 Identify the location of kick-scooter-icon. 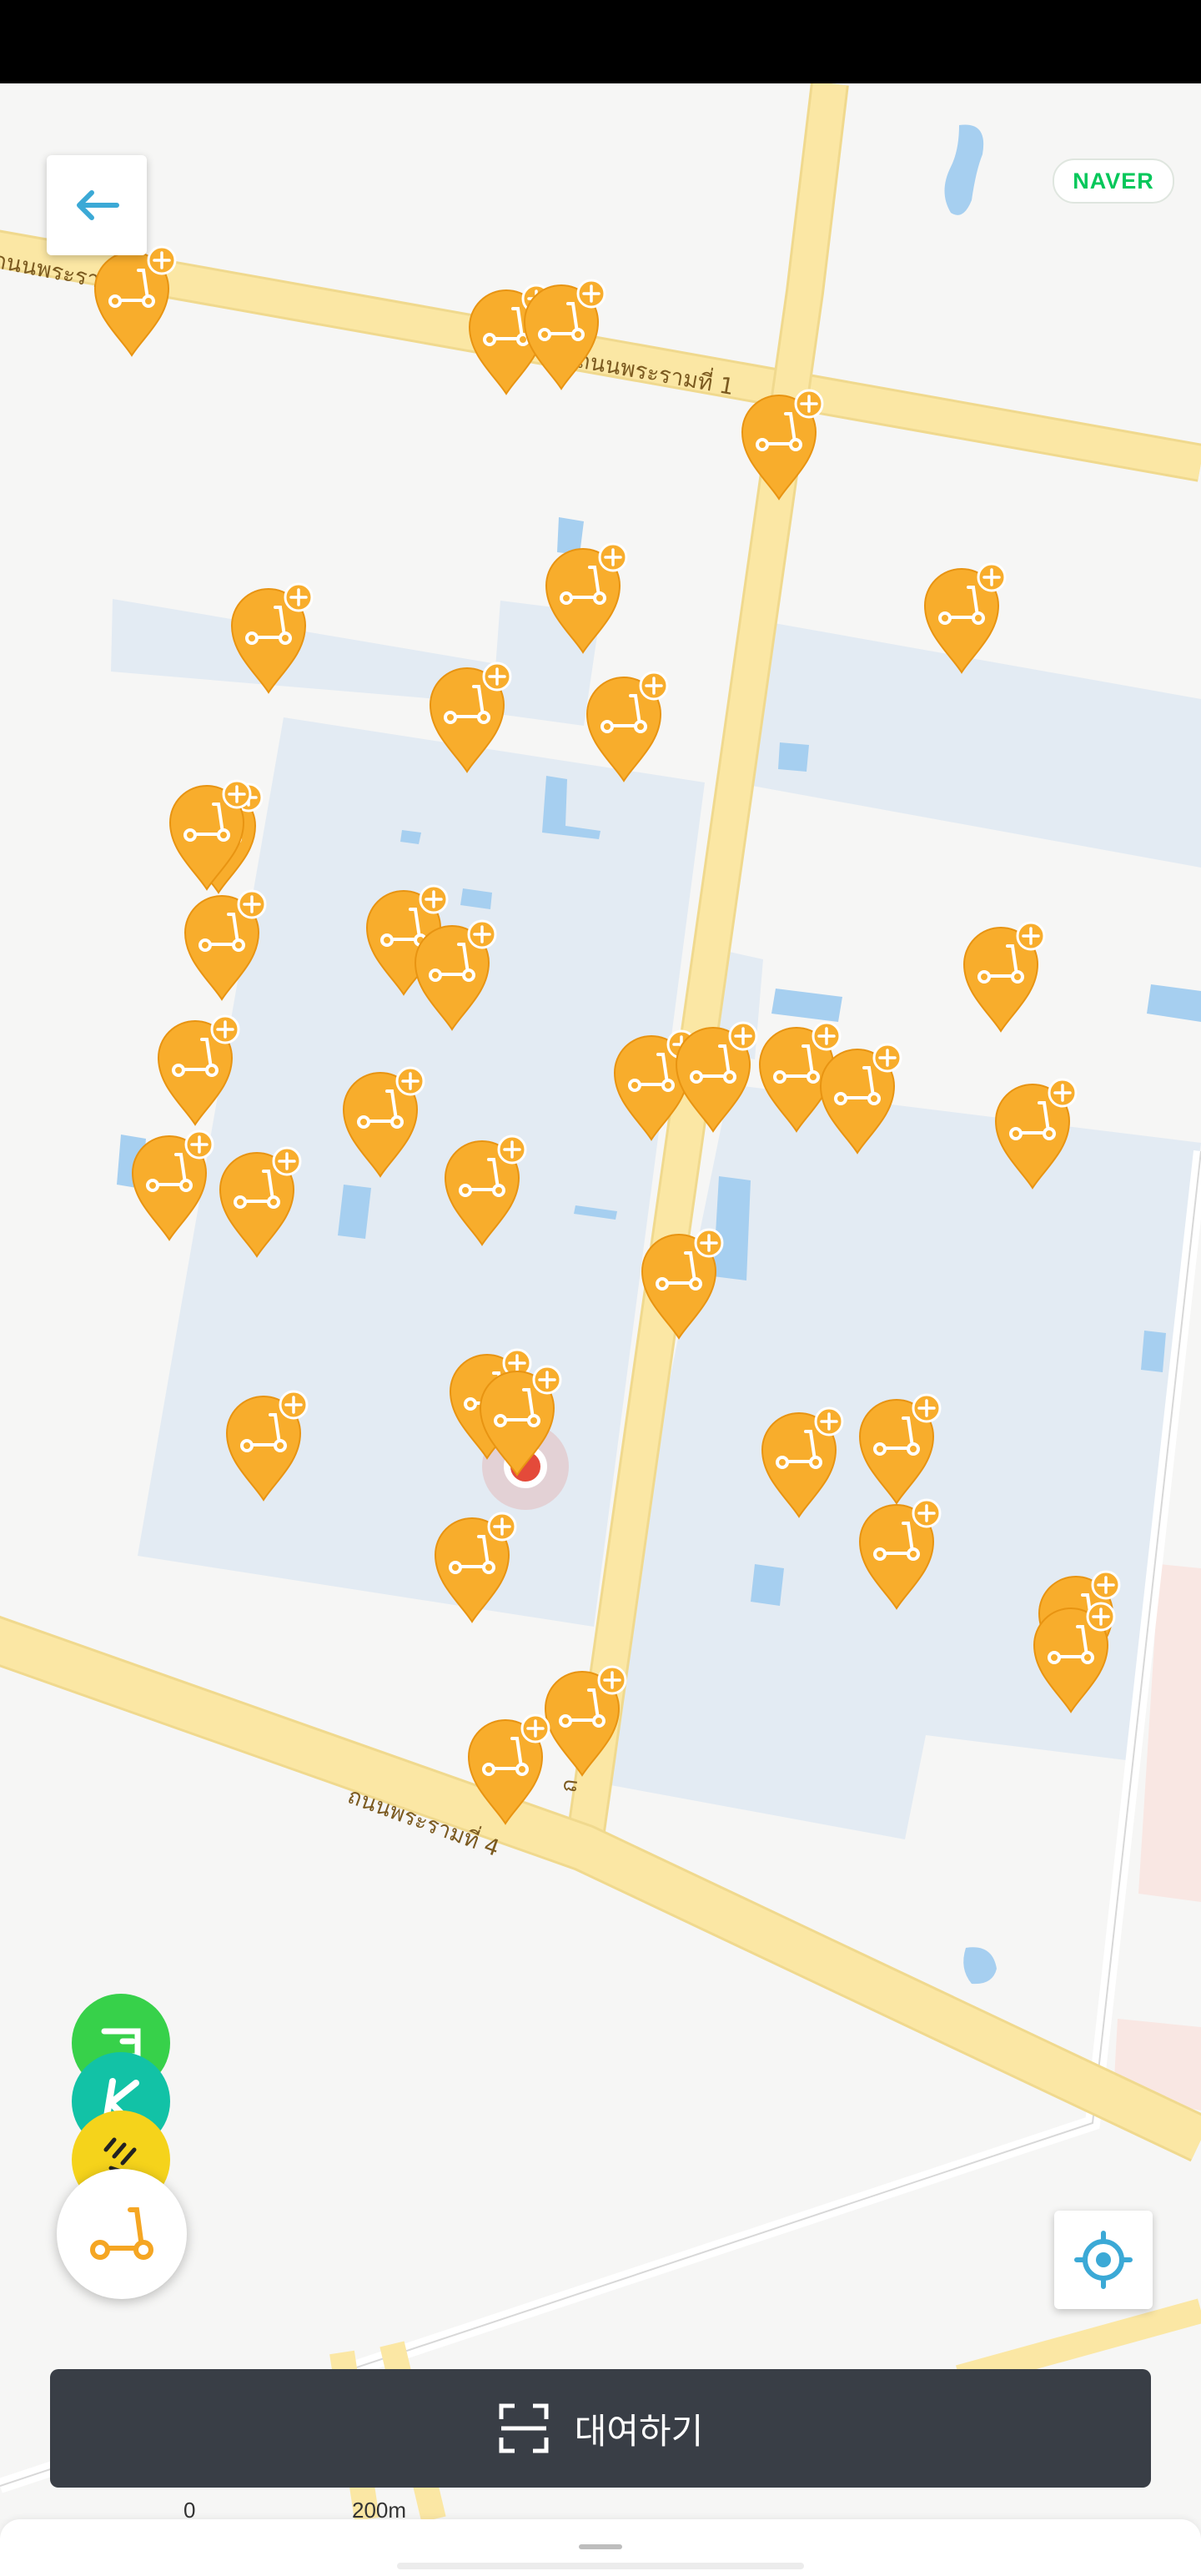
(121, 2233).